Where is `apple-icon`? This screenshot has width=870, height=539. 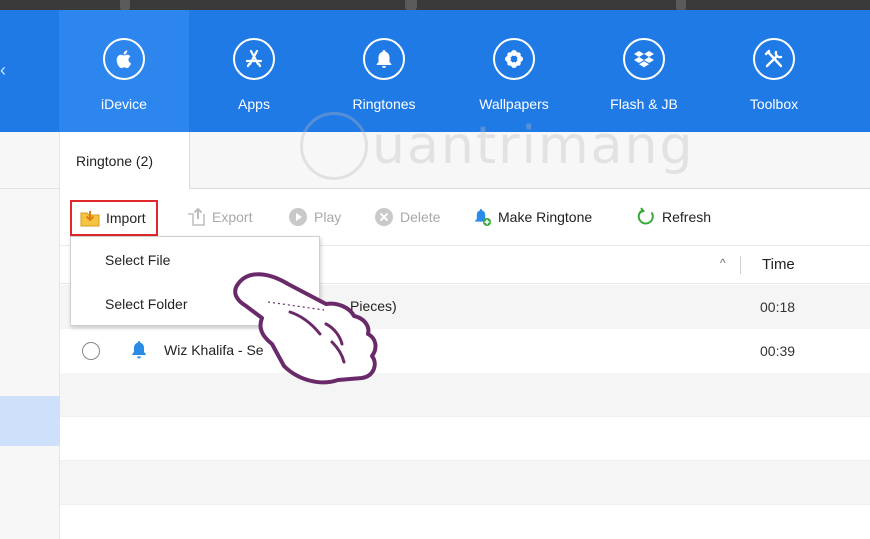 apple-icon is located at coordinates (124, 59).